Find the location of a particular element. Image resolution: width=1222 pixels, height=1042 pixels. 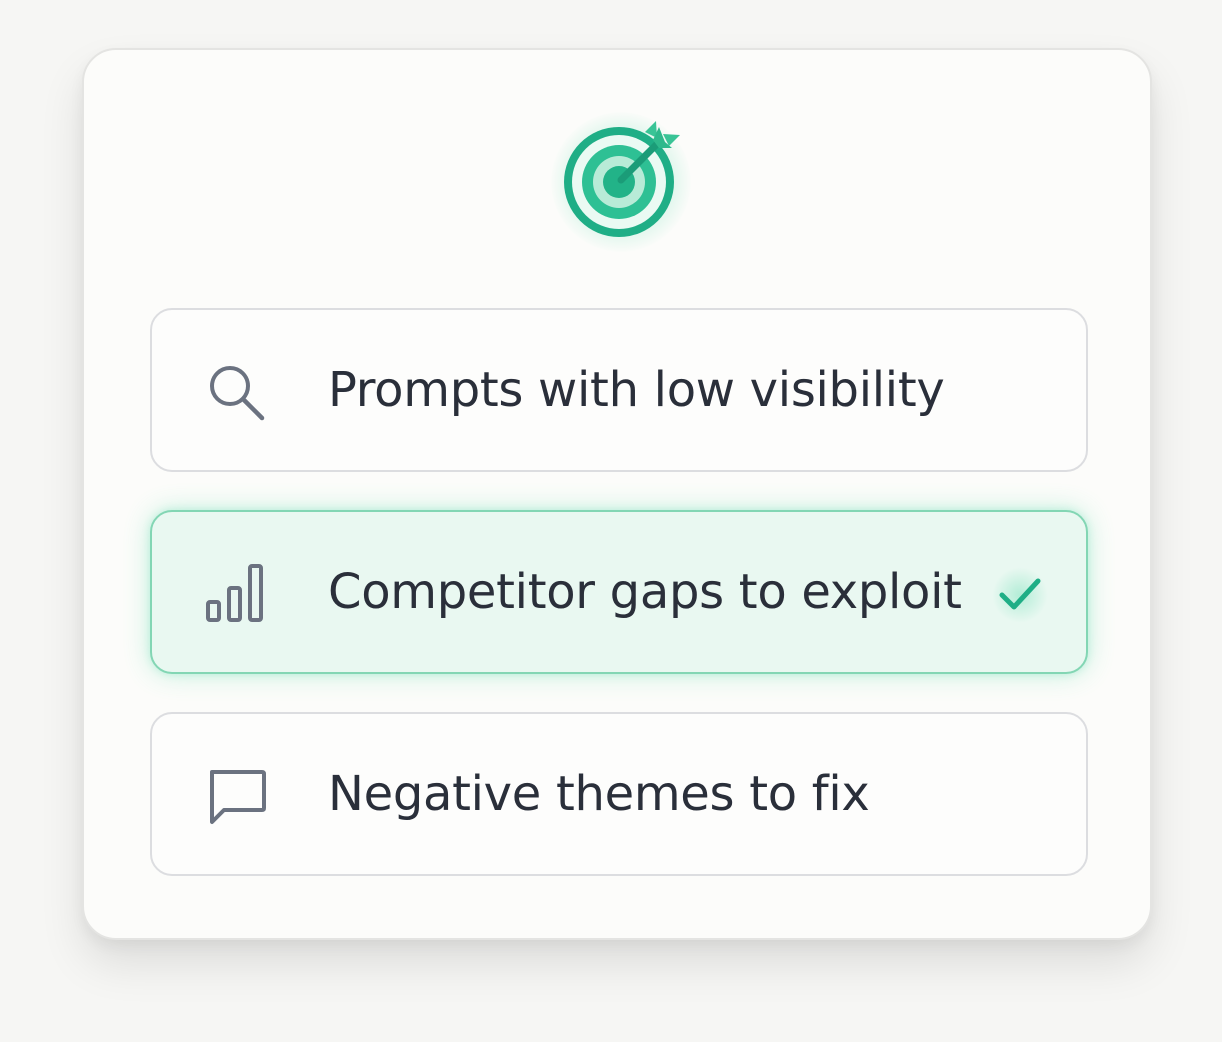

option-competitor-gaps: Competitor gaps to exploit is located at coordinates (619, 592).